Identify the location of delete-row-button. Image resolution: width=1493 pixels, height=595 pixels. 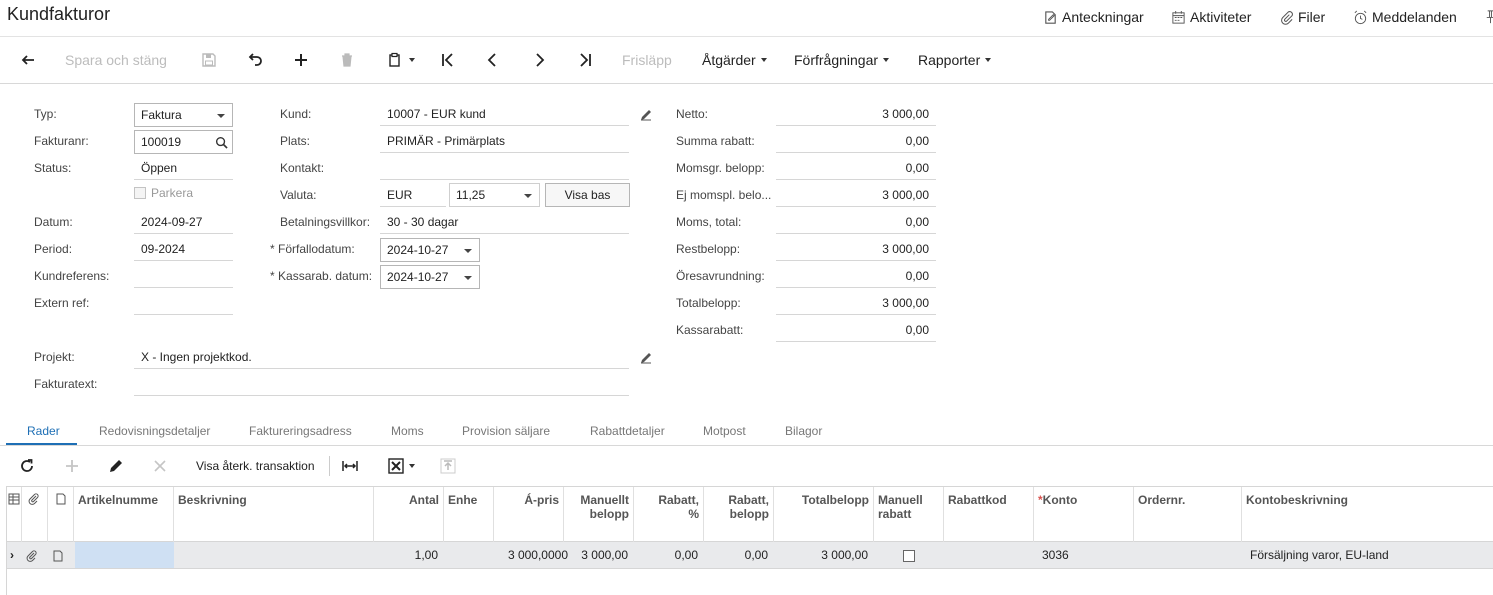
(160, 466).